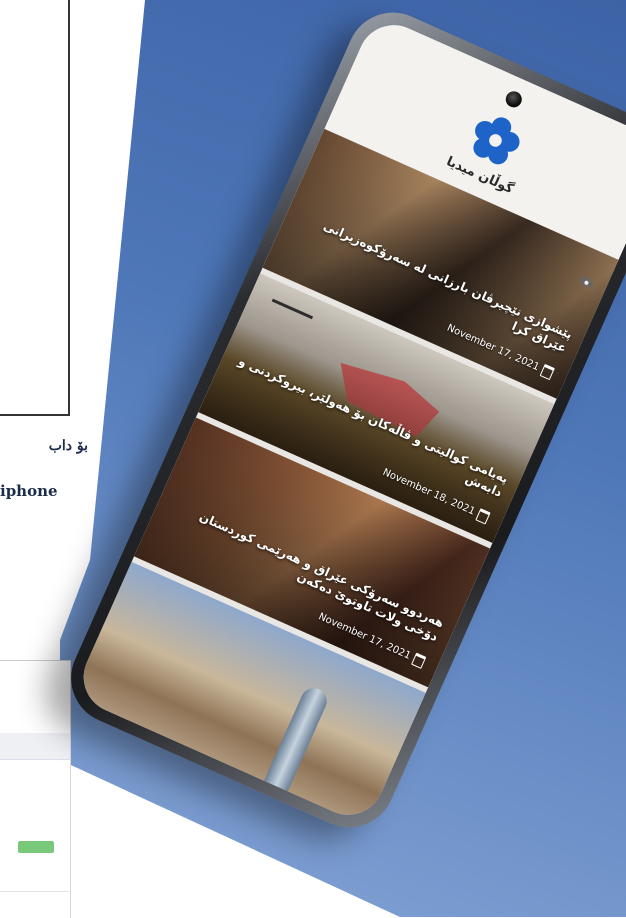  Describe the element at coordinates (68, 446) in the screenshot. I see `side-text-arabic: بۆ داب` at that location.